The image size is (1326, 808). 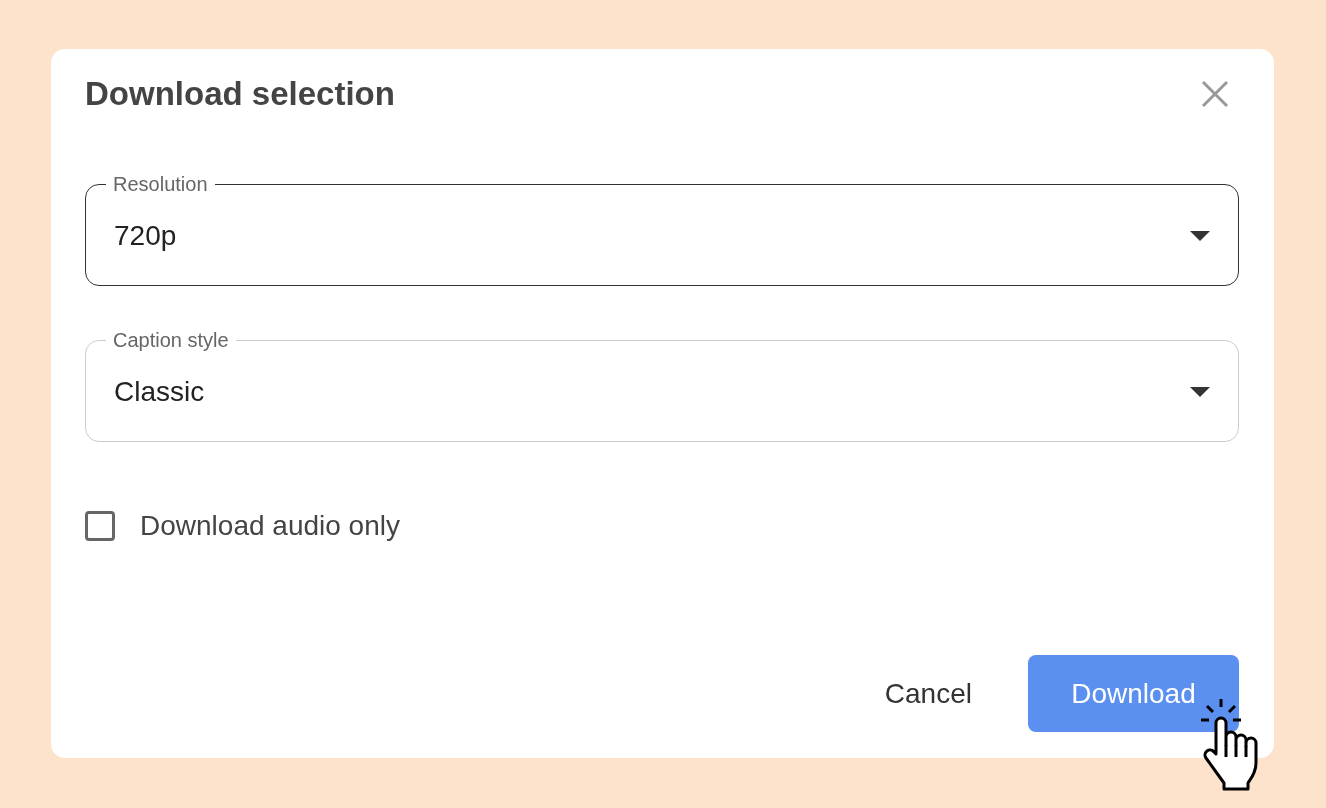 What do you see at coordinates (928, 693) in the screenshot?
I see `cancel-button: Cancel` at bounding box center [928, 693].